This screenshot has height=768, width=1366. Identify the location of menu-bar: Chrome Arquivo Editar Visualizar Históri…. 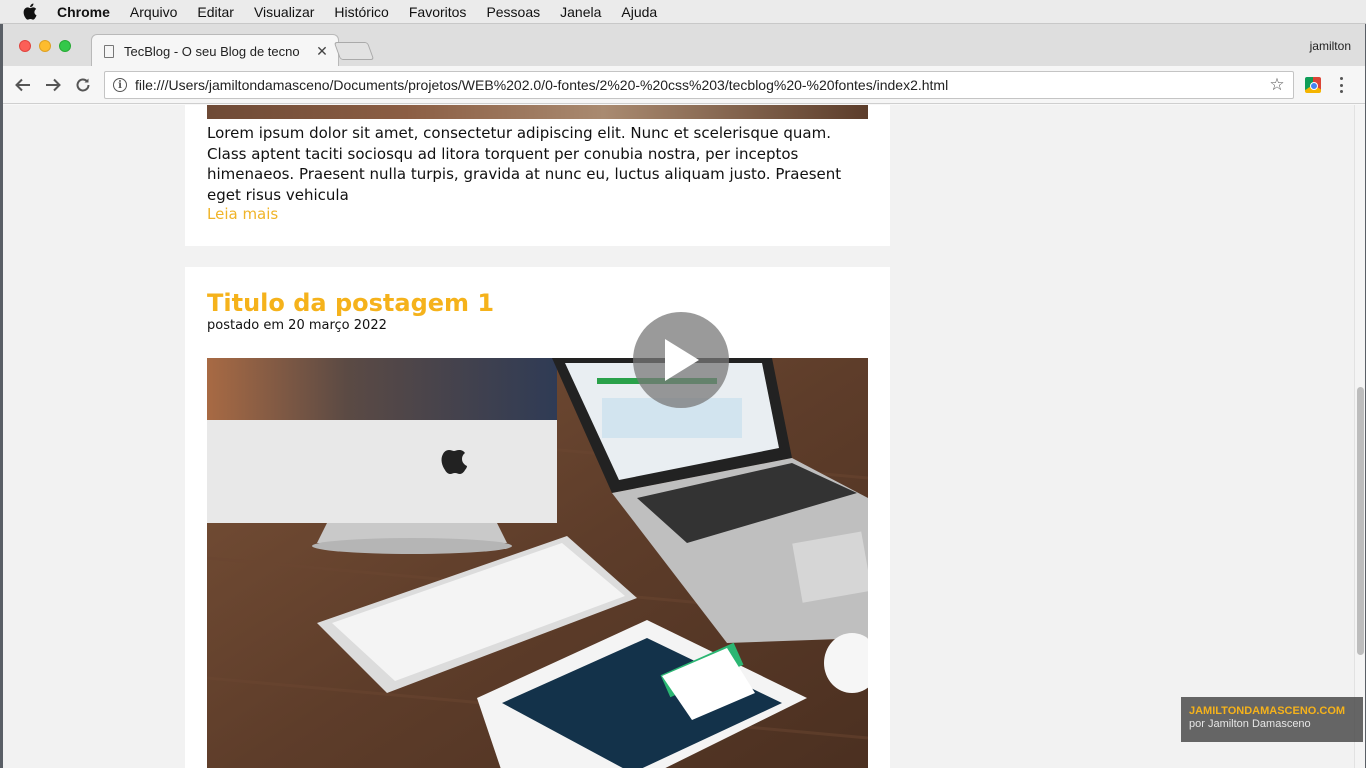
(683, 12).